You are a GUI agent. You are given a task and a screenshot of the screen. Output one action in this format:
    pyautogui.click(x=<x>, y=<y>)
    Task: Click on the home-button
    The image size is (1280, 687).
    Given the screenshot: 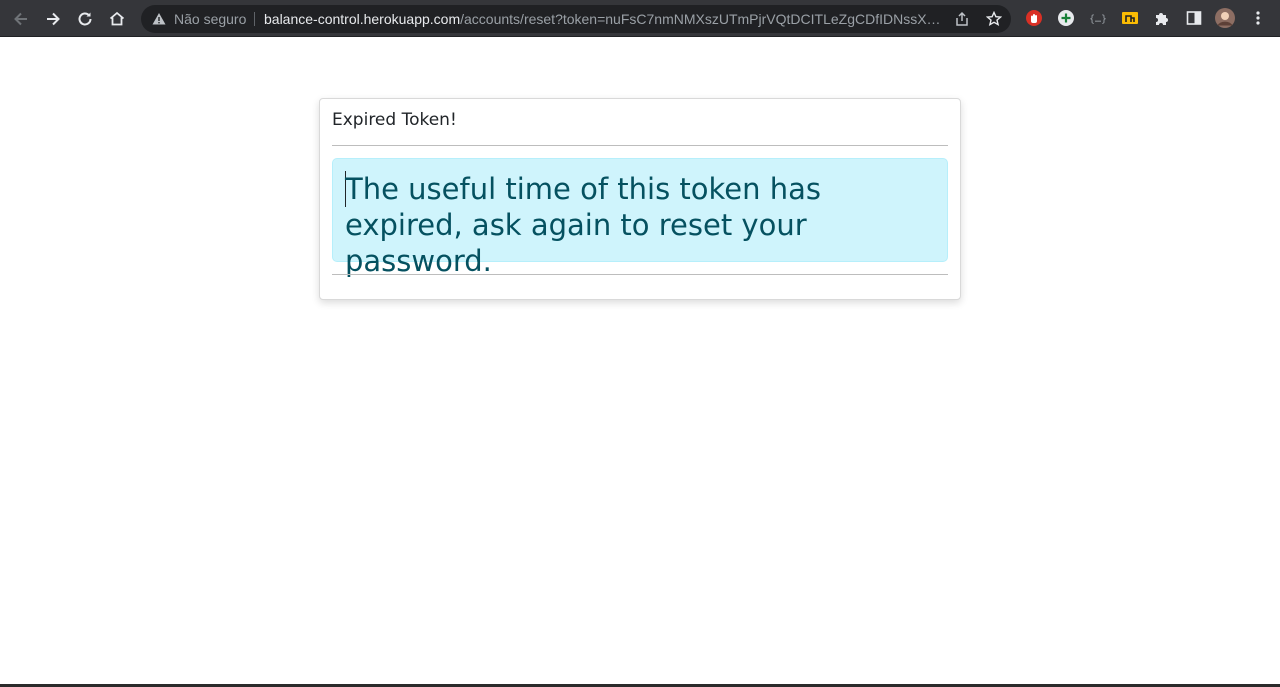 What is the action you would take?
    pyautogui.click(x=117, y=19)
    